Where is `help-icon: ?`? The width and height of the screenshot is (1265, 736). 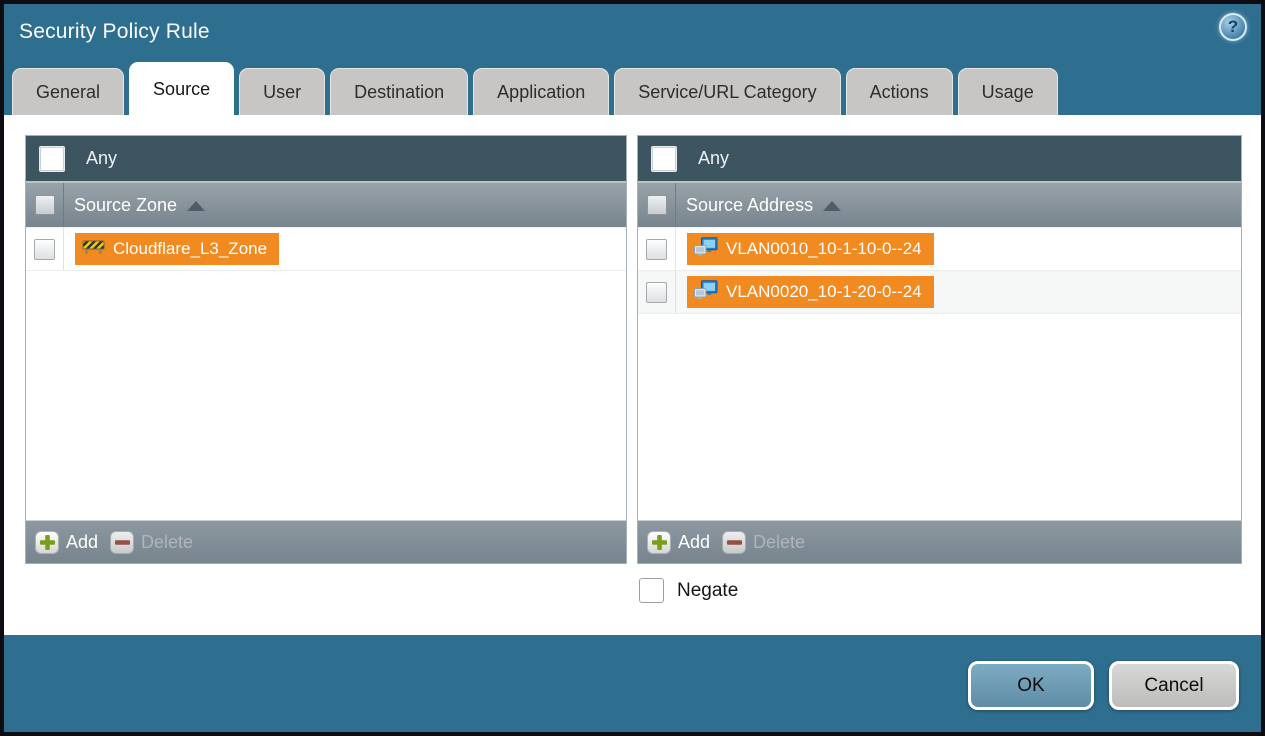 help-icon: ? is located at coordinates (1233, 27).